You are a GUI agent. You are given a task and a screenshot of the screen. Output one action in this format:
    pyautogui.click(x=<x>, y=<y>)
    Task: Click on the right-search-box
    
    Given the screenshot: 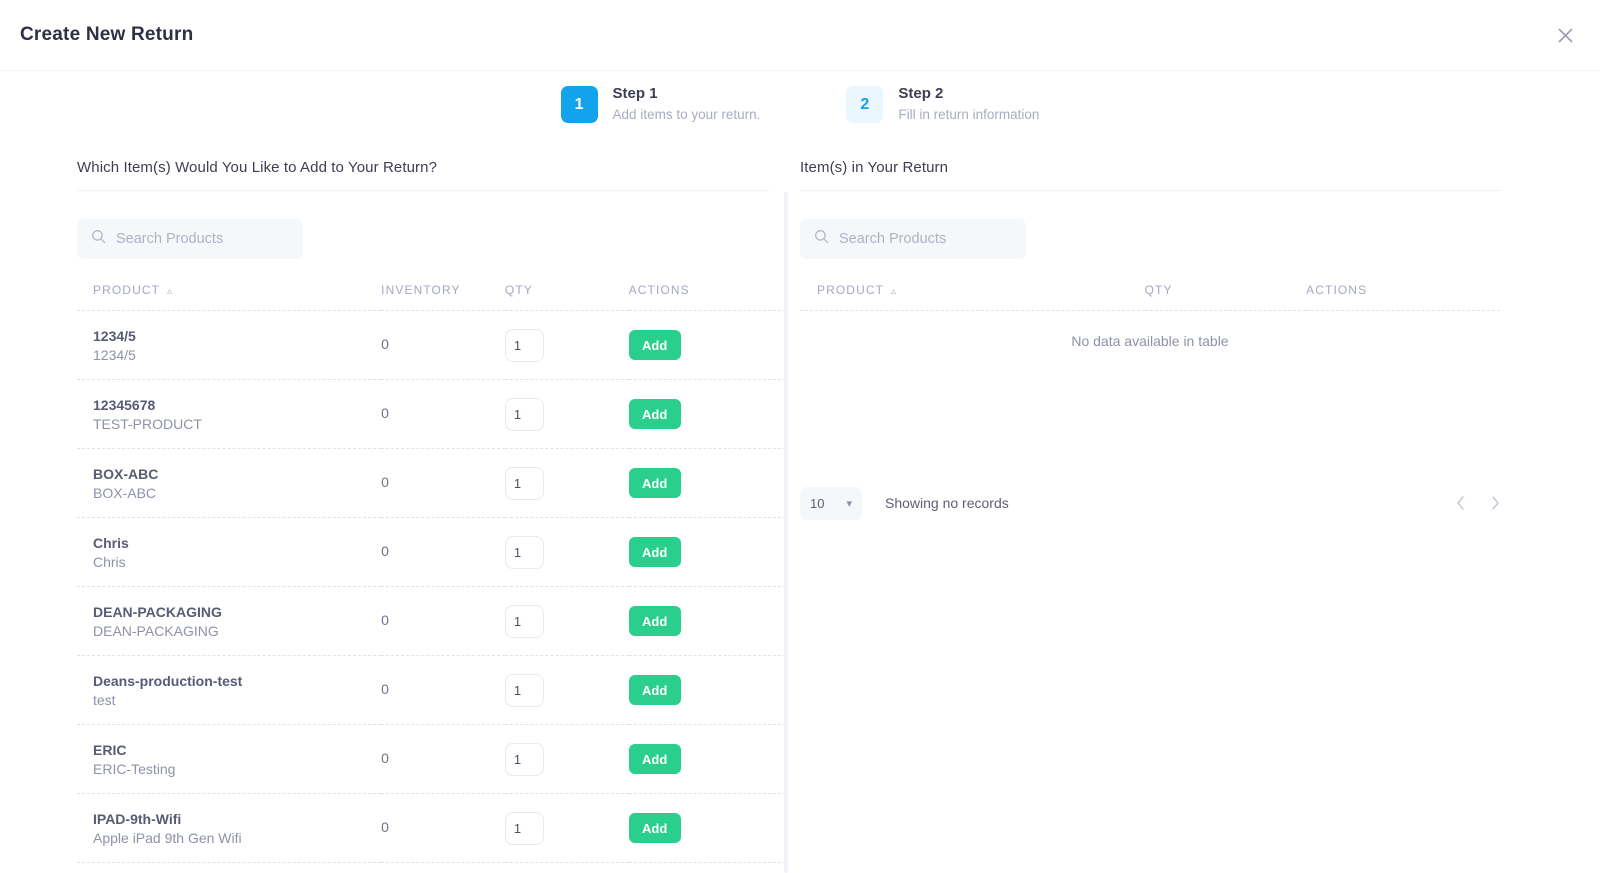 What is the action you would take?
    pyautogui.click(x=913, y=239)
    